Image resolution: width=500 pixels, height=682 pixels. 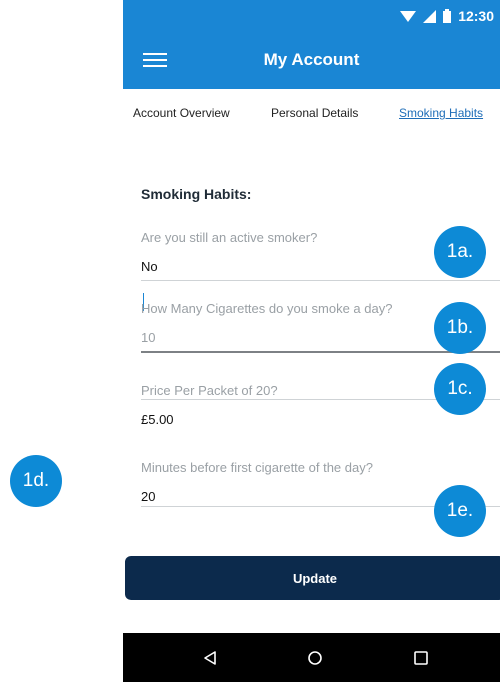 I want to click on price-per-packet-value: £5.00, so click(x=320, y=419).